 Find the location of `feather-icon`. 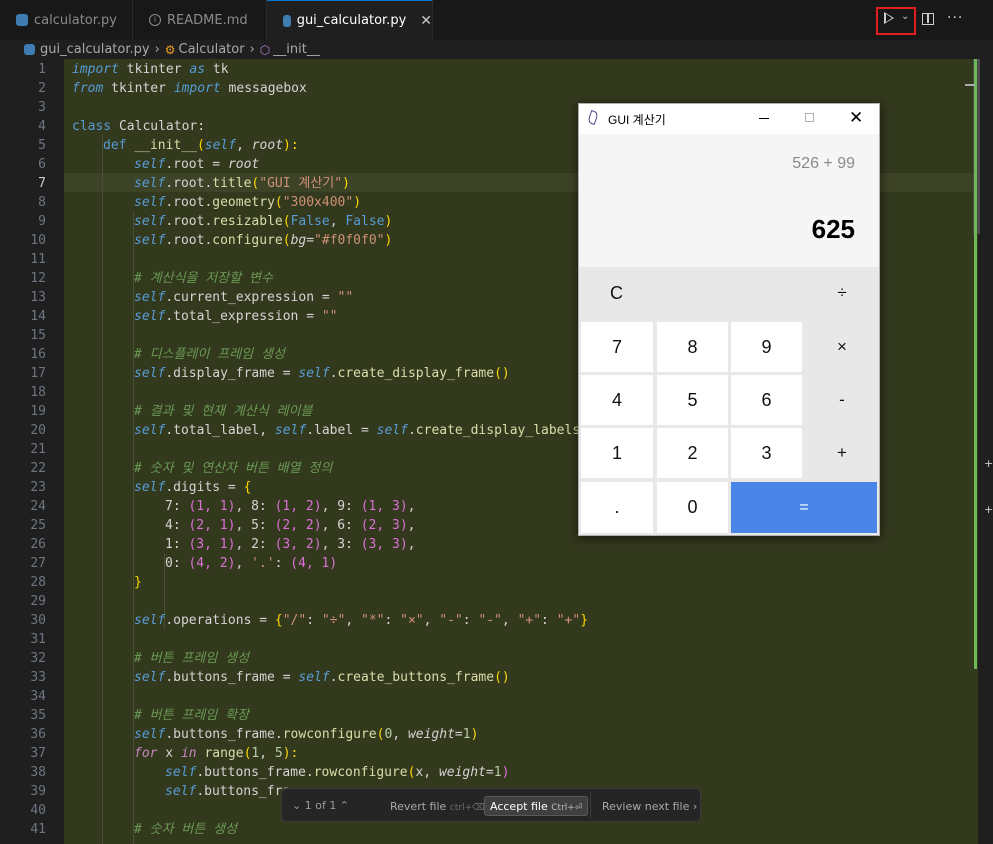

feather-icon is located at coordinates (593, 117).